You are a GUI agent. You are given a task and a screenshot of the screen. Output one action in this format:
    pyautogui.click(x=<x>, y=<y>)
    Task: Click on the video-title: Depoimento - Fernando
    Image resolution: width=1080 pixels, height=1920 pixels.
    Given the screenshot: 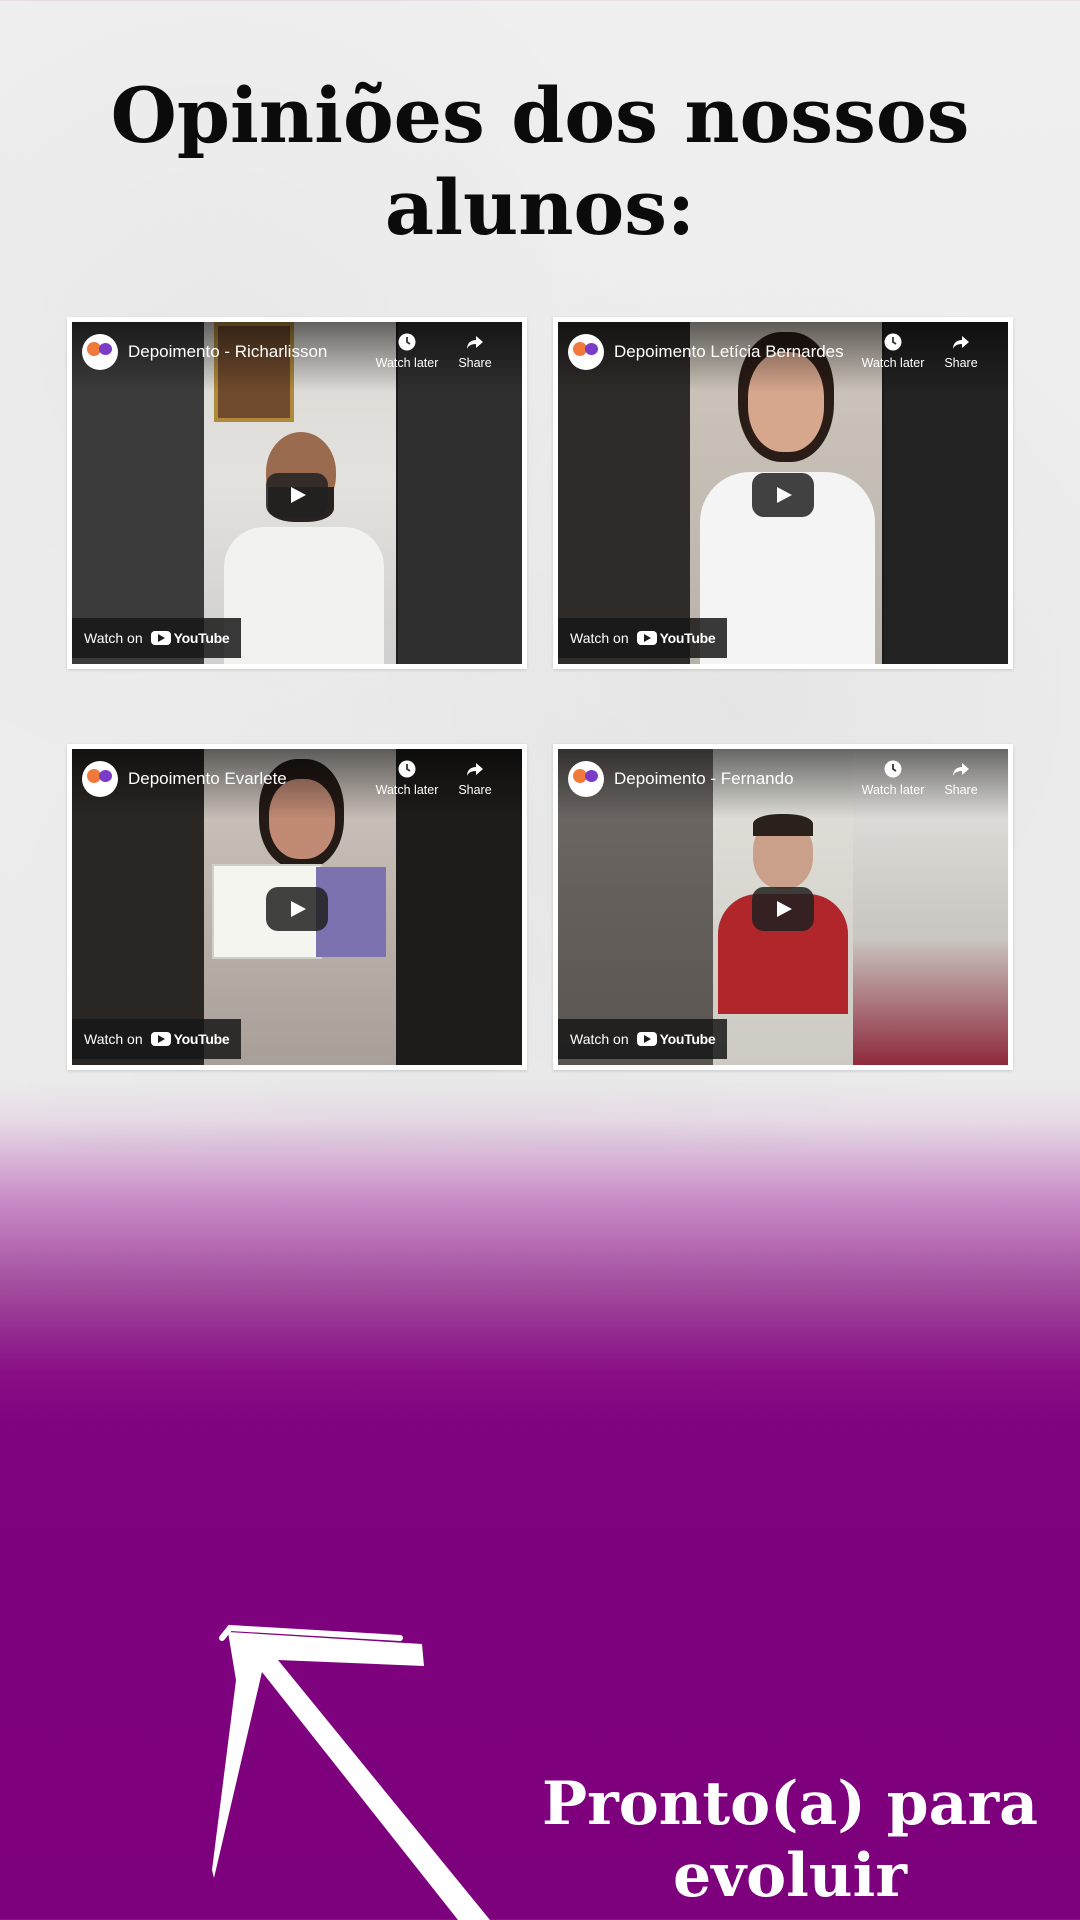 What is the action you would take?
    pyautogui.click(x=704, y=779)
    